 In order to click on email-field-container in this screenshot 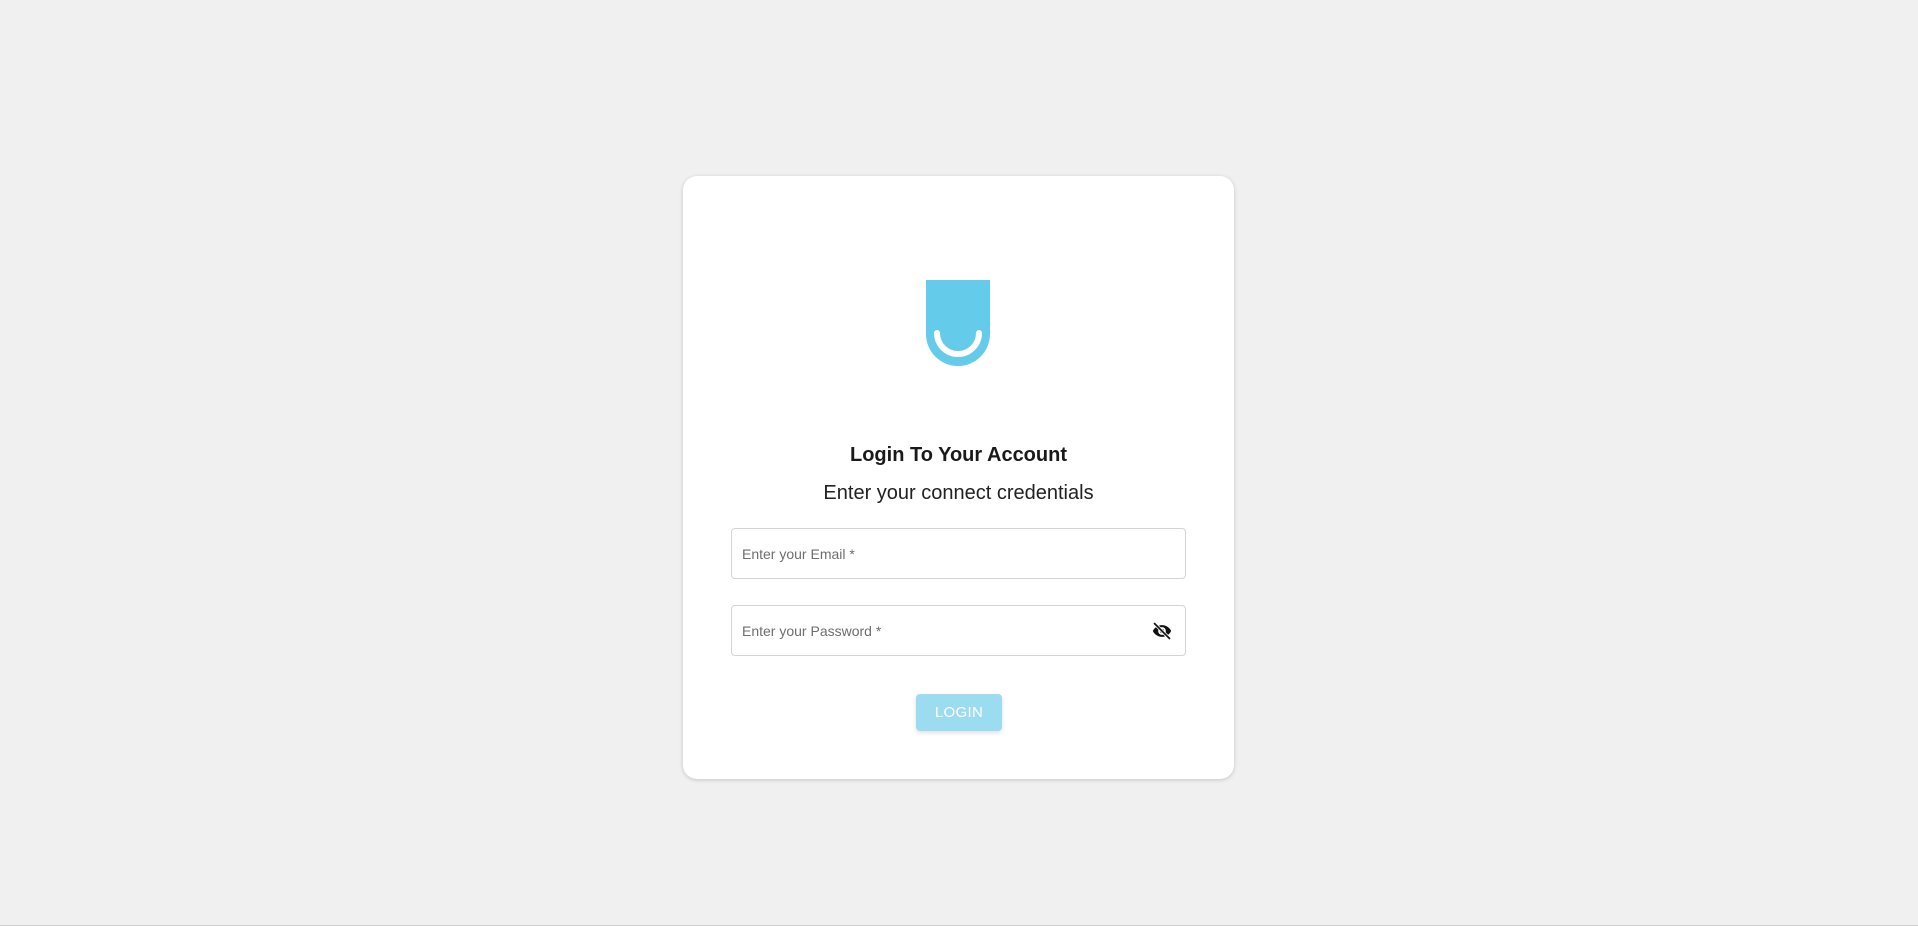, I will do `click(958, 553)`.